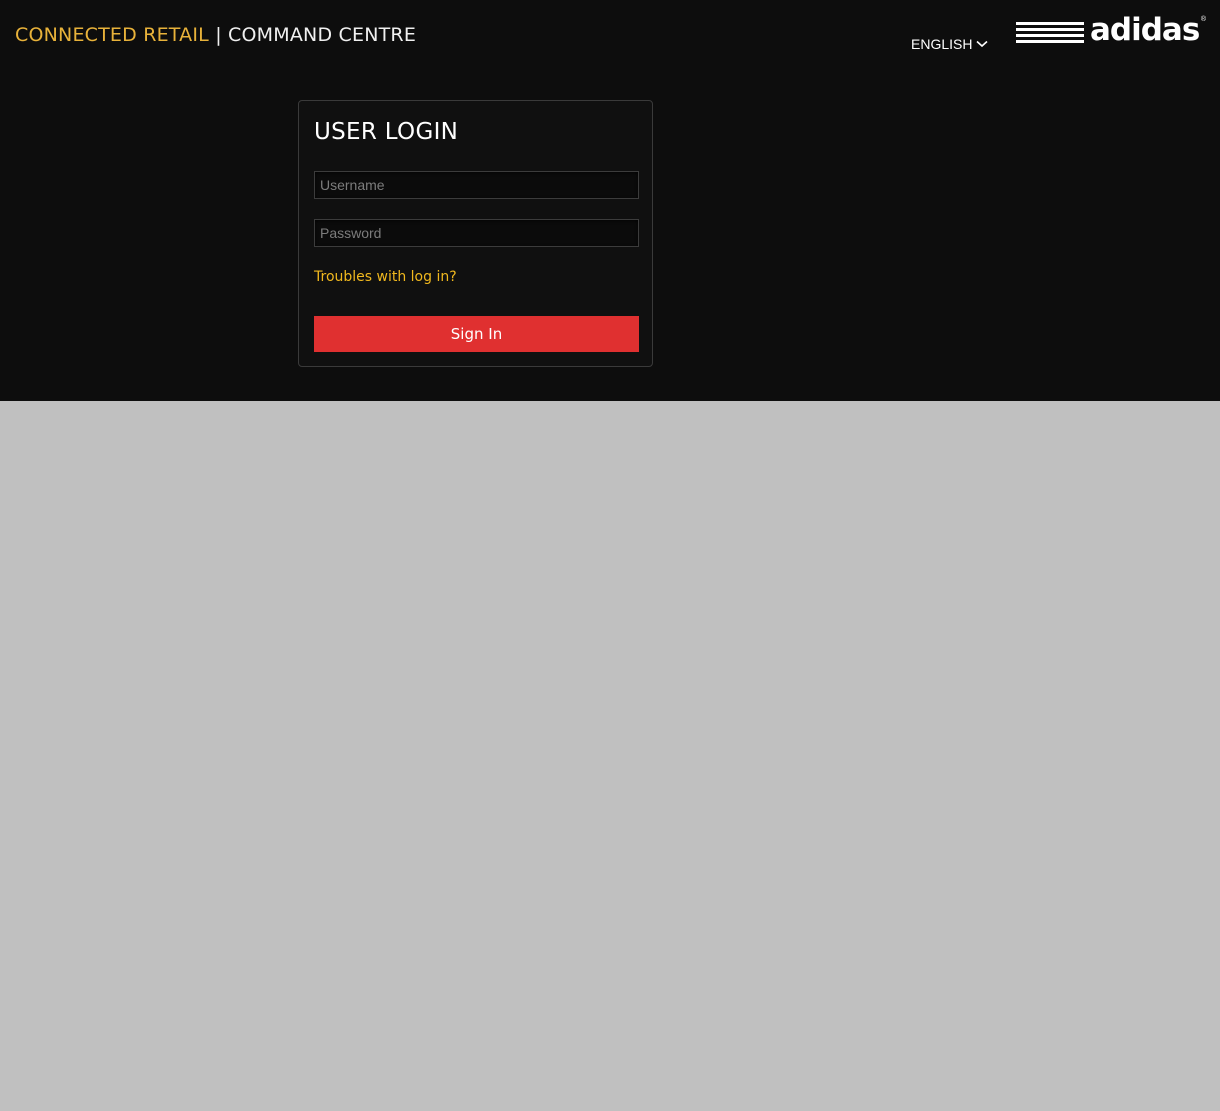  I want to click on adidas-logo: adidas ®, so click(1111, 30).